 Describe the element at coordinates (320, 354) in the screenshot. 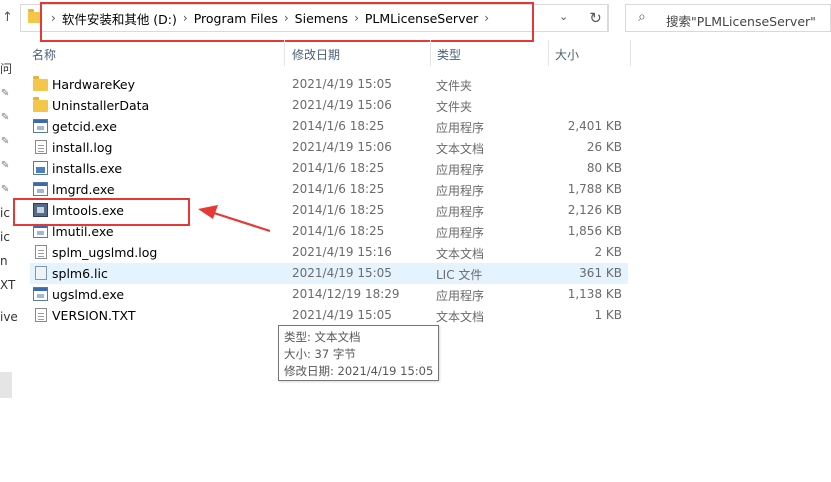

I see `tooltip-size: 大小: 37 字节` at that location.